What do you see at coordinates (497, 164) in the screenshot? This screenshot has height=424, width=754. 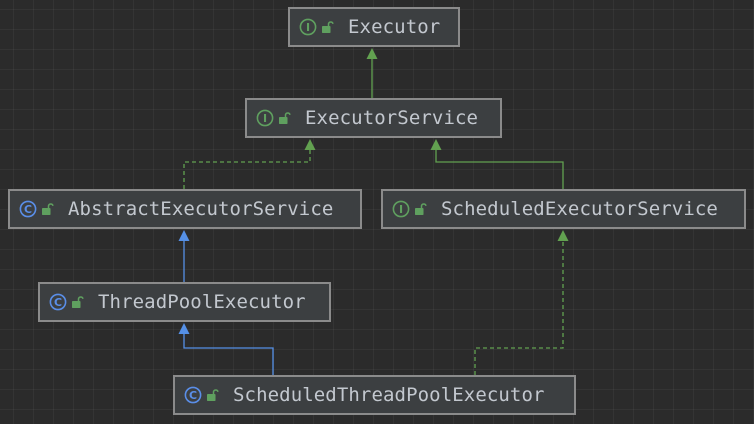 I see `edge-scheduled-service-to-executor-service` at bounding box center [497, 164].